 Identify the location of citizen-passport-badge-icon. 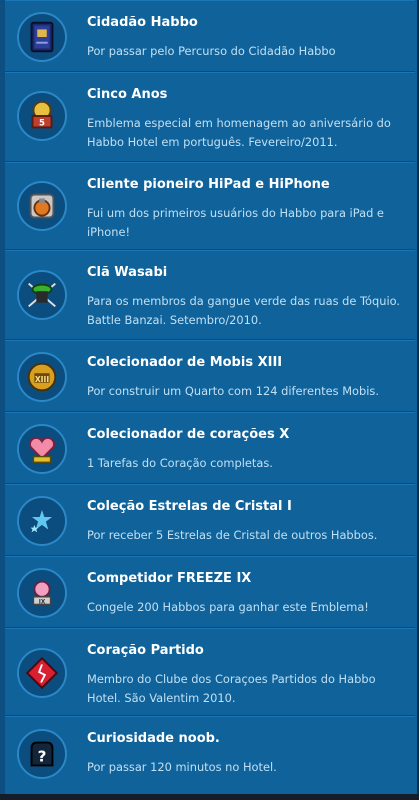
(42, 37).